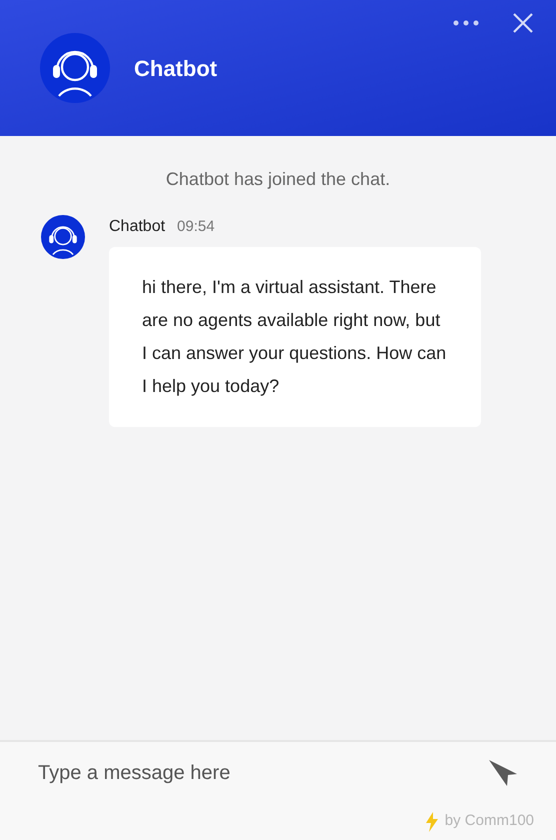 This screenshot has width=556, height=840. I want to click on system-message: Chatbot has joined the chat., so click(278, 179).